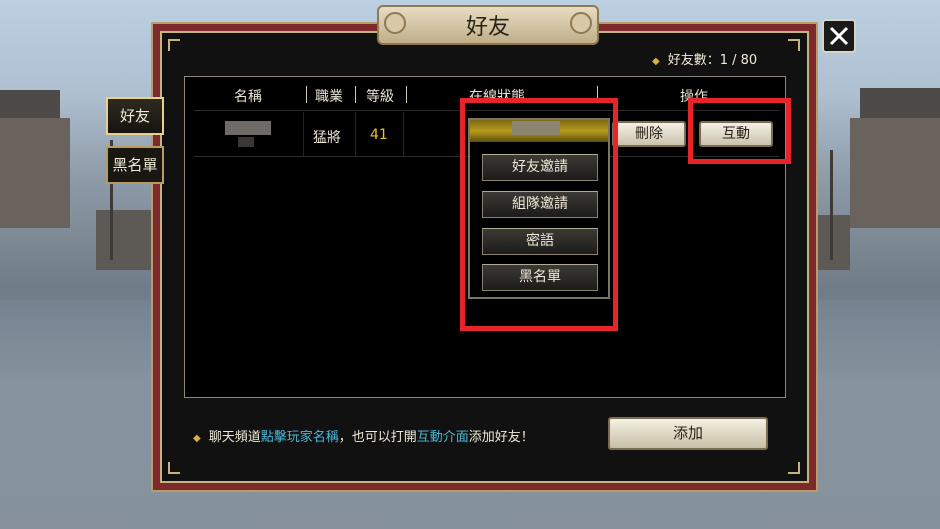 The image size is (940, 529). I want to click on tab-blacklist: 黑名單, so click(135, 165).